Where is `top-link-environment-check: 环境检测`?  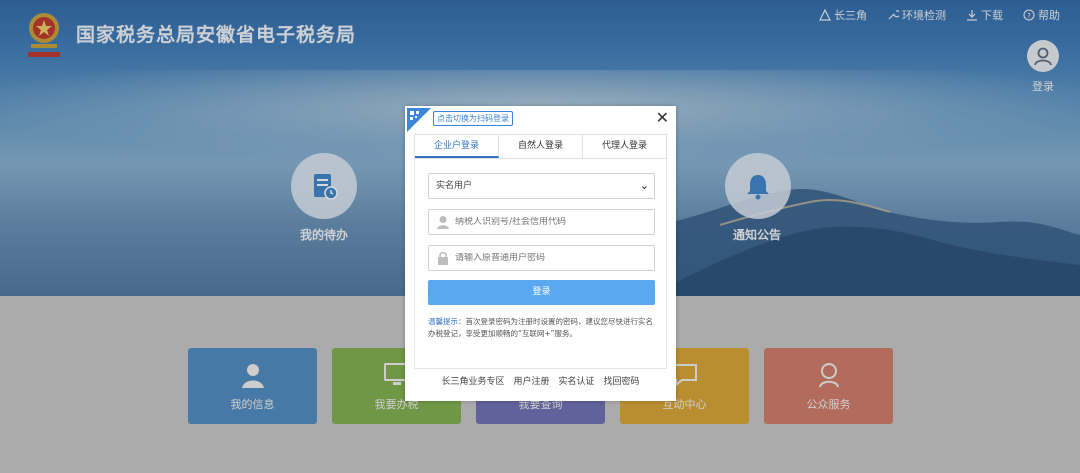
top-link-environment-check: 环境检测 is located at coordinates (916, 15).